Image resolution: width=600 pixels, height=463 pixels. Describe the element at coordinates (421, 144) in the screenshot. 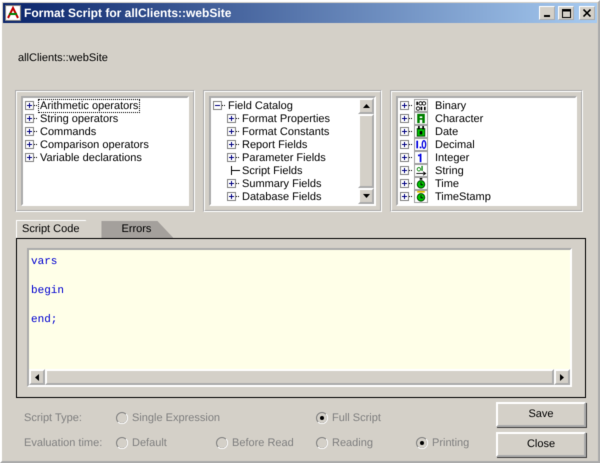

I see `decimal-icon` at that location.